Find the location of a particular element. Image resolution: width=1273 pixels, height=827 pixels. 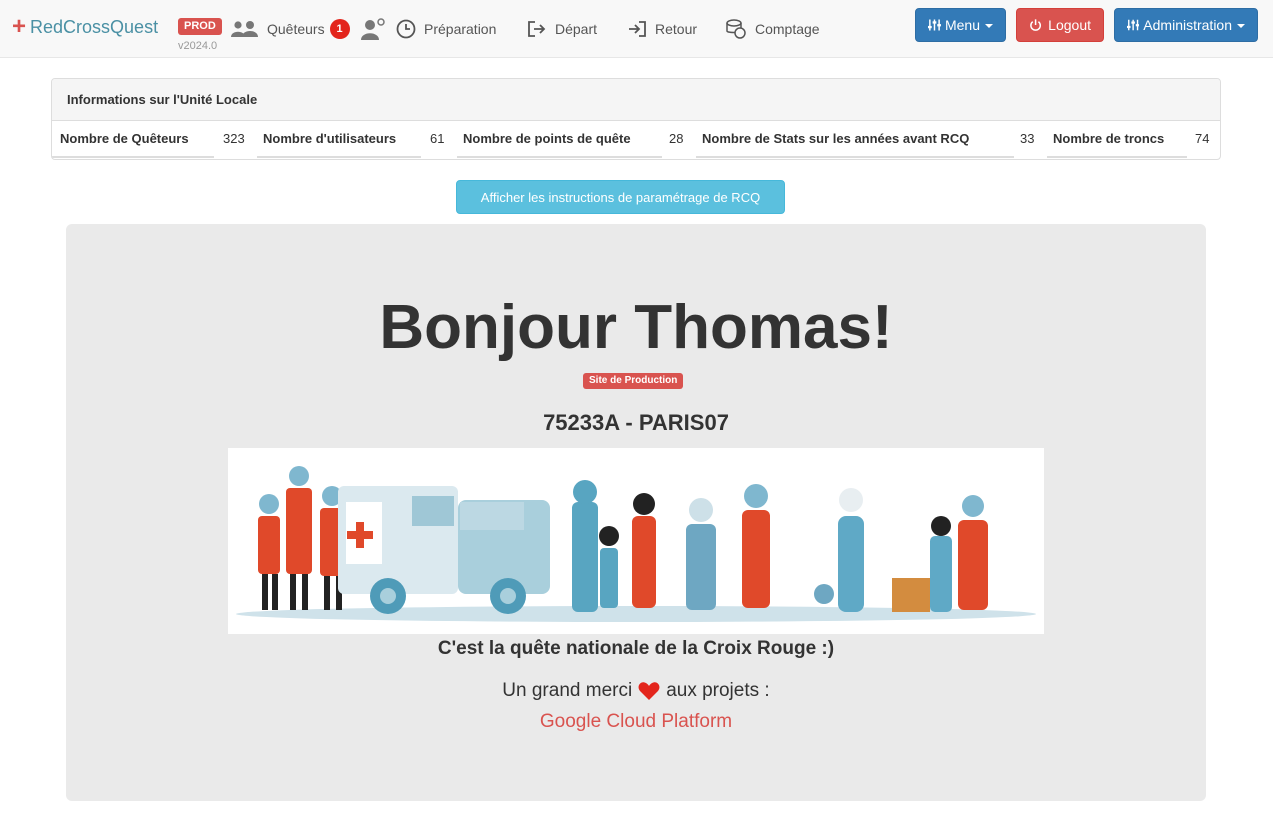

administration-button-label: Administration is located at coordinates (1187, 25).